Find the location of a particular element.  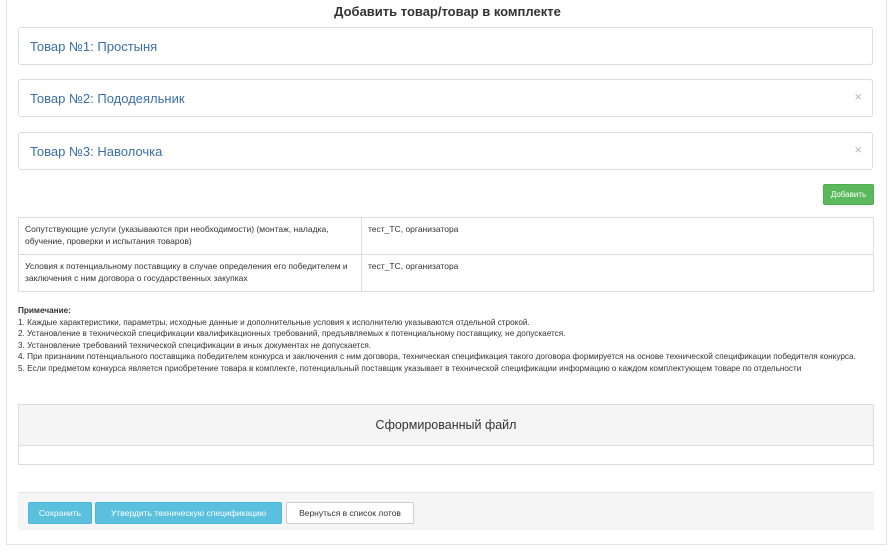

back-to-lots-button: Вернуться в список лотов is located at coordinates (350, 513).